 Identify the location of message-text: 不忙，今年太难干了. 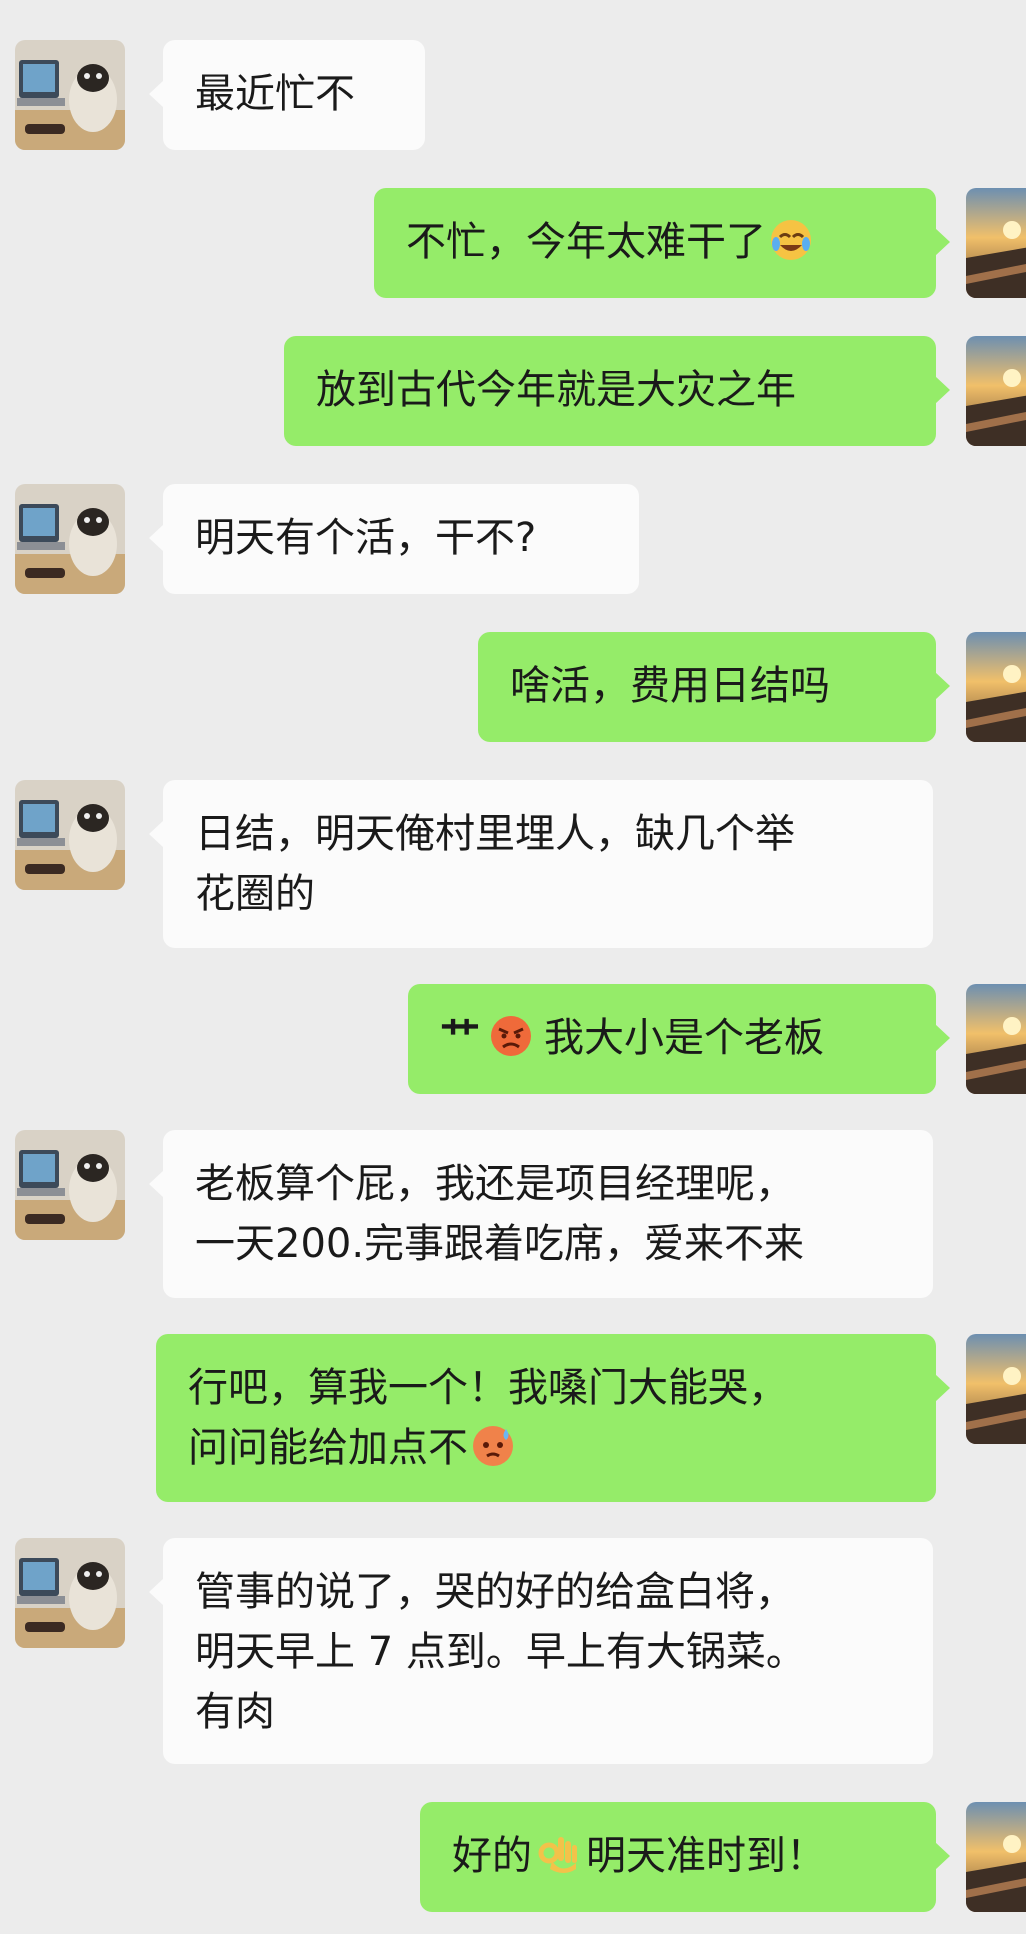
(586, 242).